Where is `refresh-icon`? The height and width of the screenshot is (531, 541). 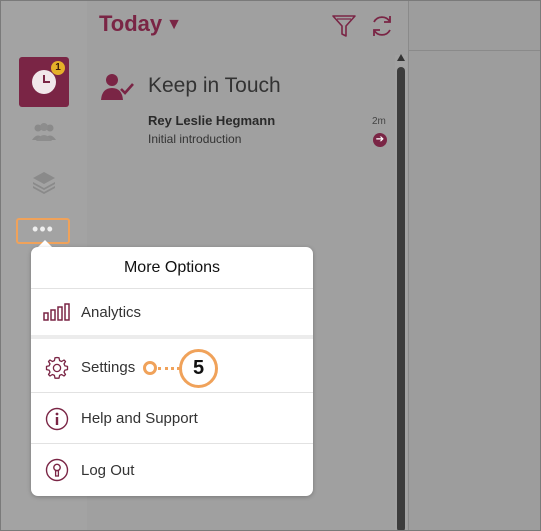 refresh-icon is located at coordinates (382, 26).